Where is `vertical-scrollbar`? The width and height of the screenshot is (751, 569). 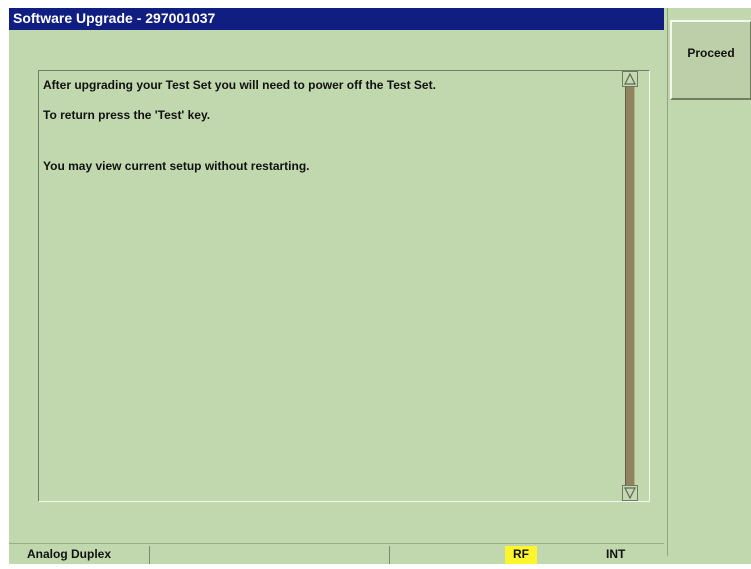
vertical-scrollbar is located at coordinates (630, 286).